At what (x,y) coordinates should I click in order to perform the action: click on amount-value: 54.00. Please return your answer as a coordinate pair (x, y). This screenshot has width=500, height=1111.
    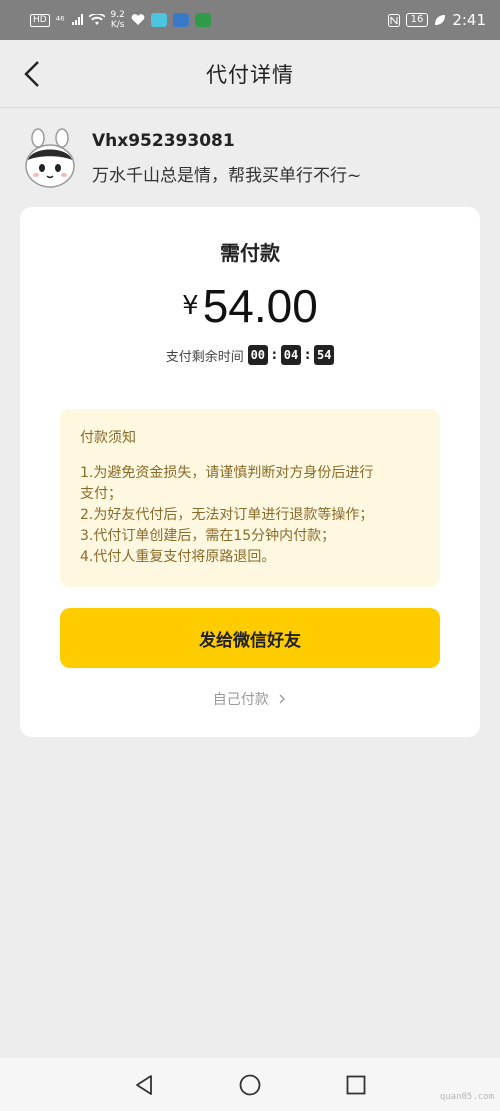
    Looking at the image, I should click on (260, 306).